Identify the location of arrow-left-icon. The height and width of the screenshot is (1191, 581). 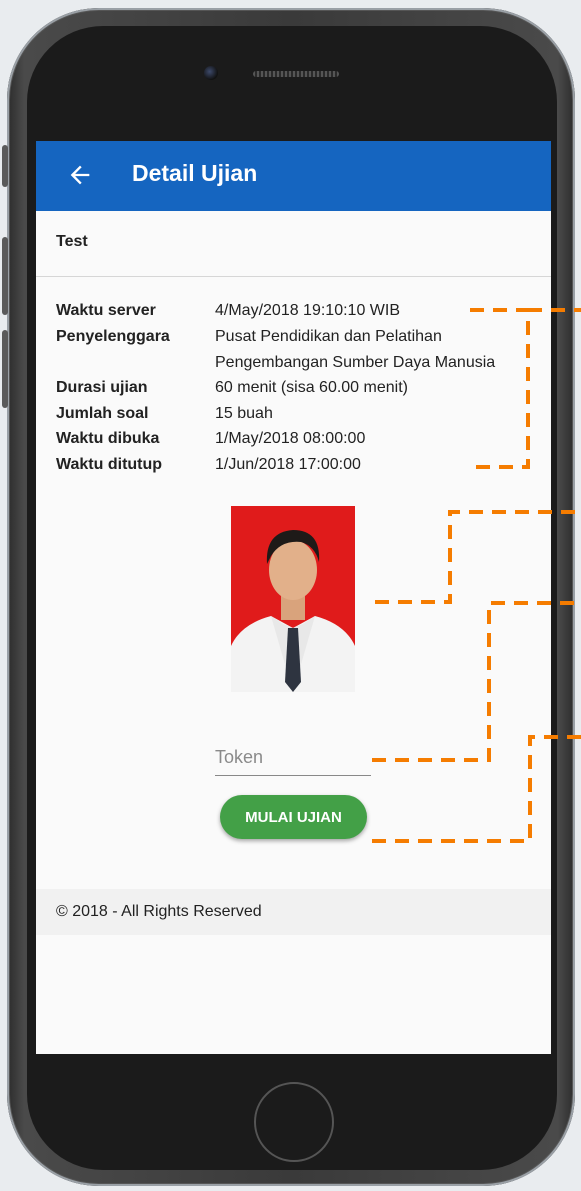
(80, 175).